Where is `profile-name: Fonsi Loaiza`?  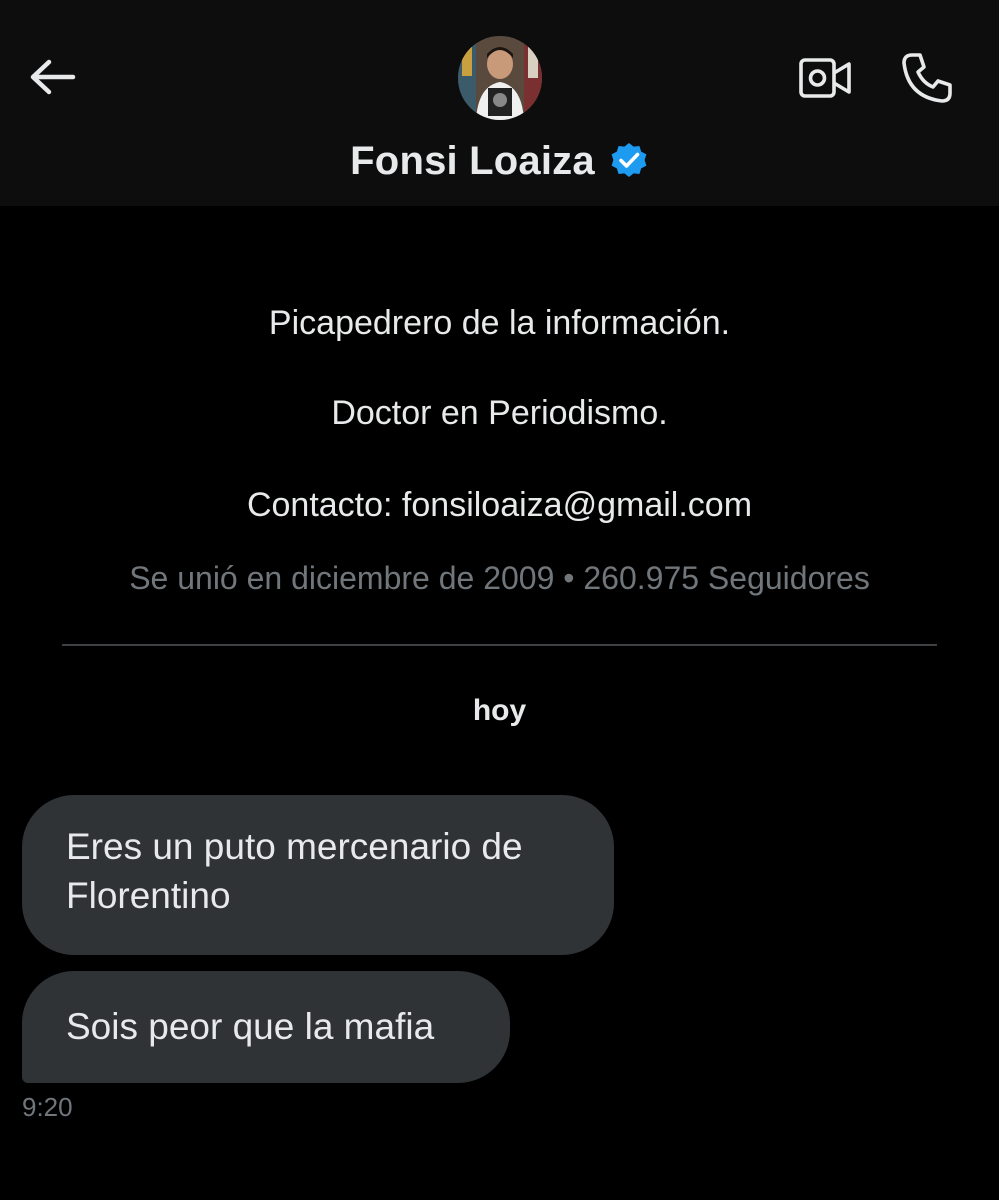 profile-name: Fonsi Loaiza is located at coordinates (472, 160).